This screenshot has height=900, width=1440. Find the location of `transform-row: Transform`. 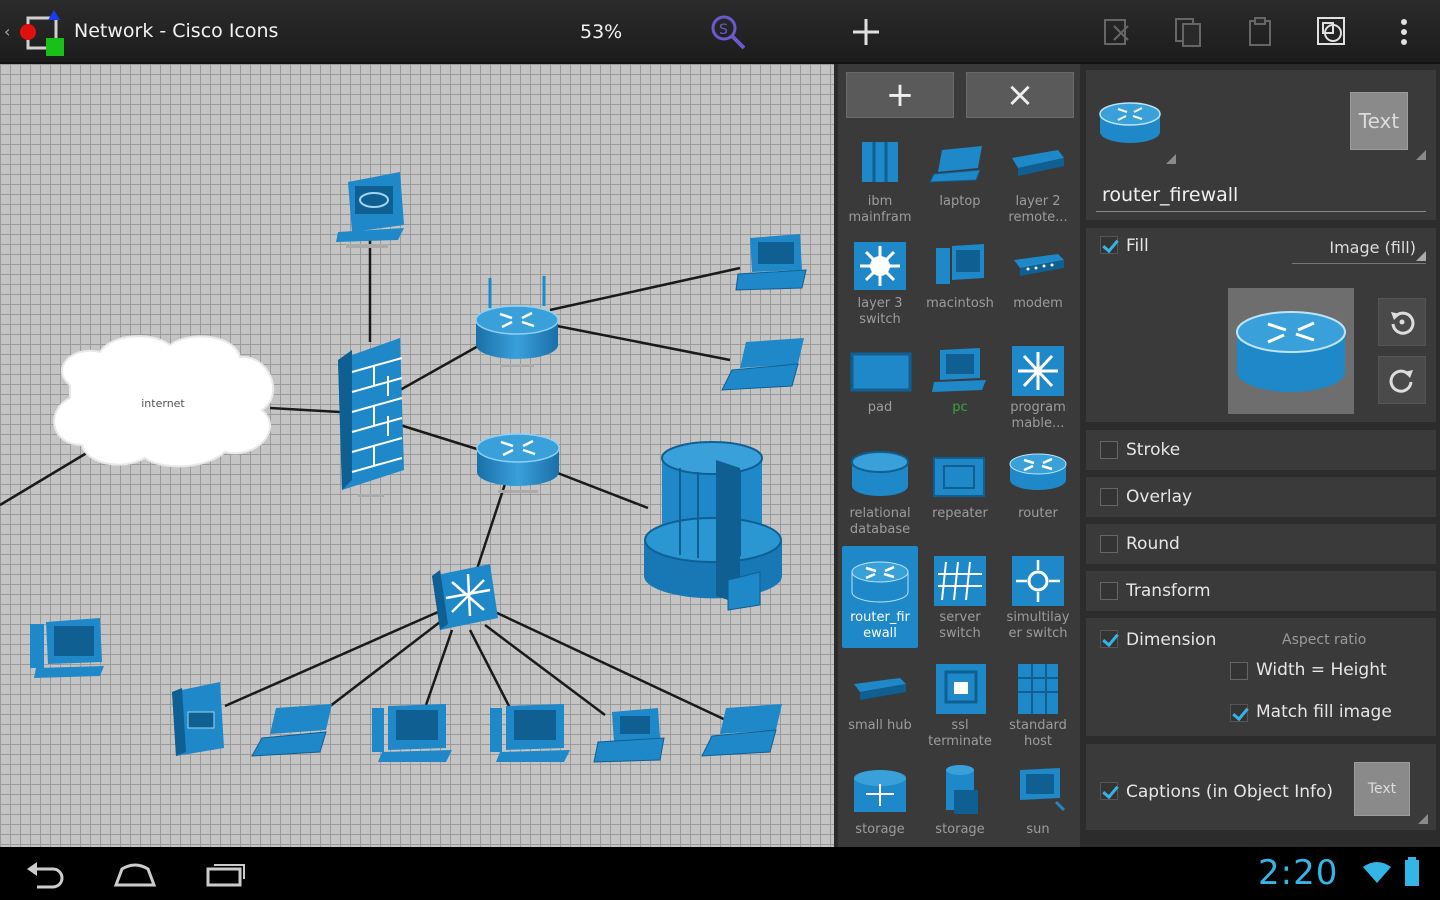

transform-row: Transform is located at coordinates (1261, 591).